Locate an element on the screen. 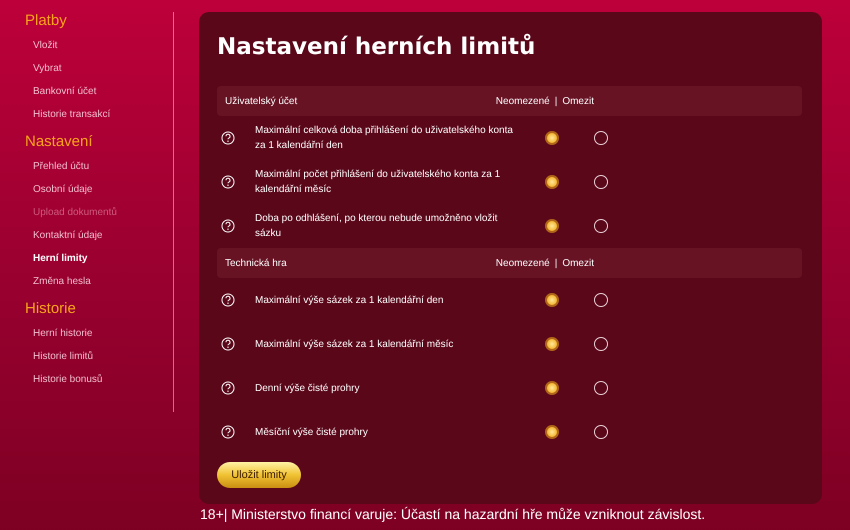  sidebar-heading: Nastavení is located at coordinates (59, 142).